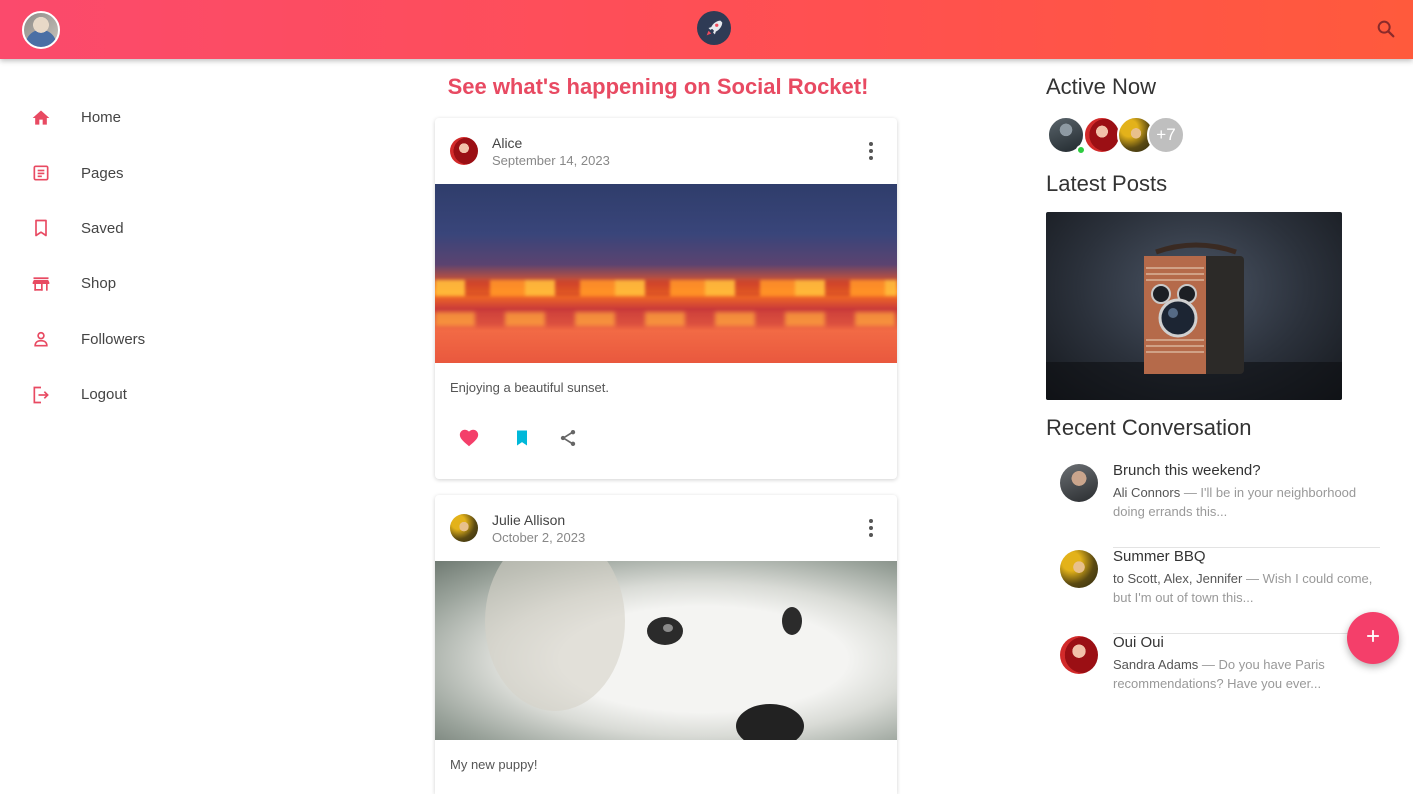  I want to click on app-bar, so click(706, 29).